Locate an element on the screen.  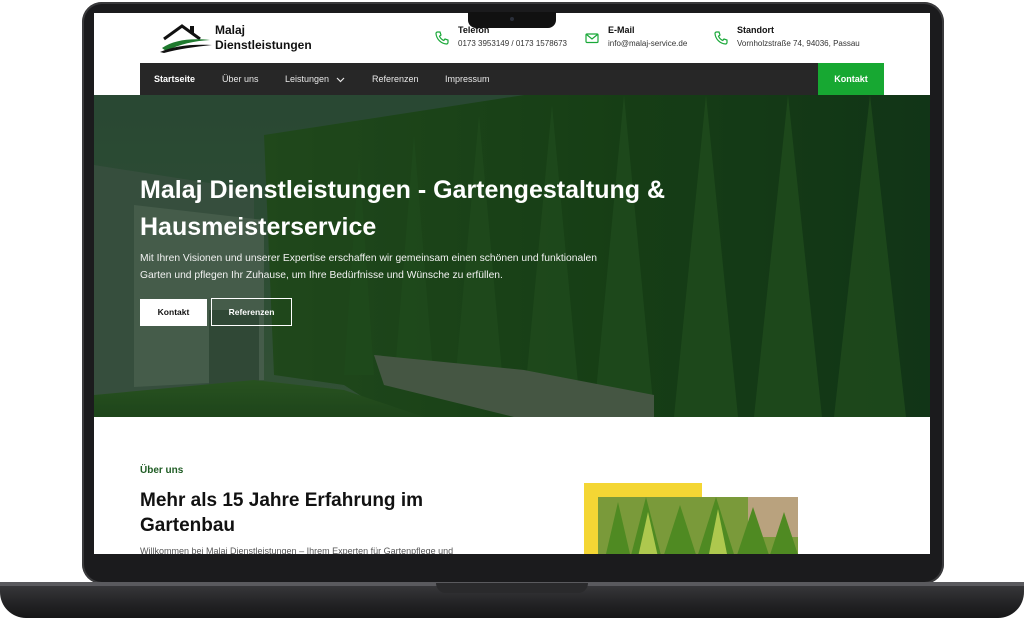
nav-item-leistungen: Leistungen is located at coordinates (315, 79).